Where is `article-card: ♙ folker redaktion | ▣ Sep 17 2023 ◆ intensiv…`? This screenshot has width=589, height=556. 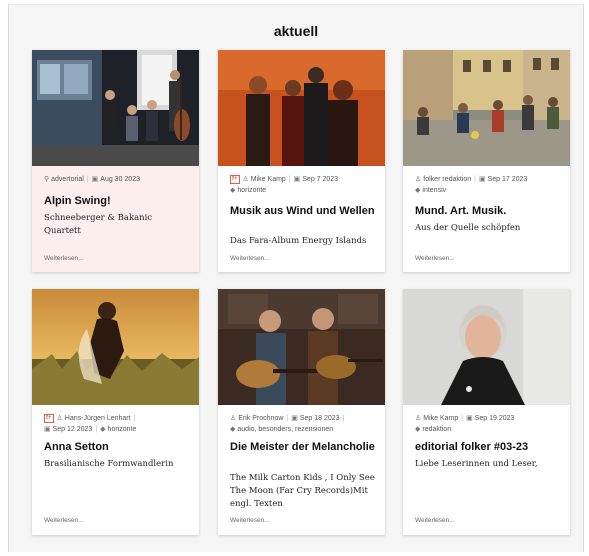
article-card: ♙ folker redaktion | ▣ Sep 17 2023 ◆ intensiv… is located at coordinates (486, 161).